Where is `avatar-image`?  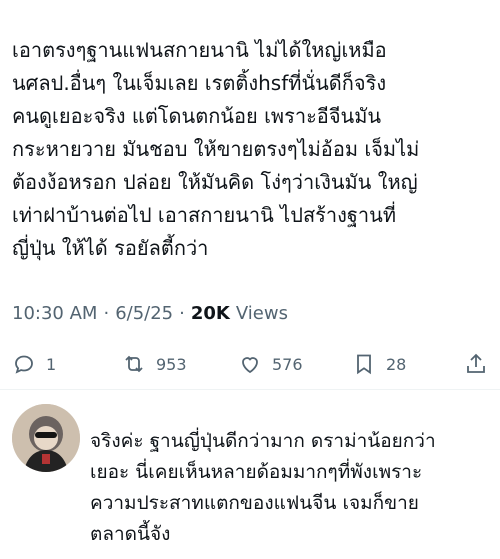 avatar-image is located at coordinates (46, 438).